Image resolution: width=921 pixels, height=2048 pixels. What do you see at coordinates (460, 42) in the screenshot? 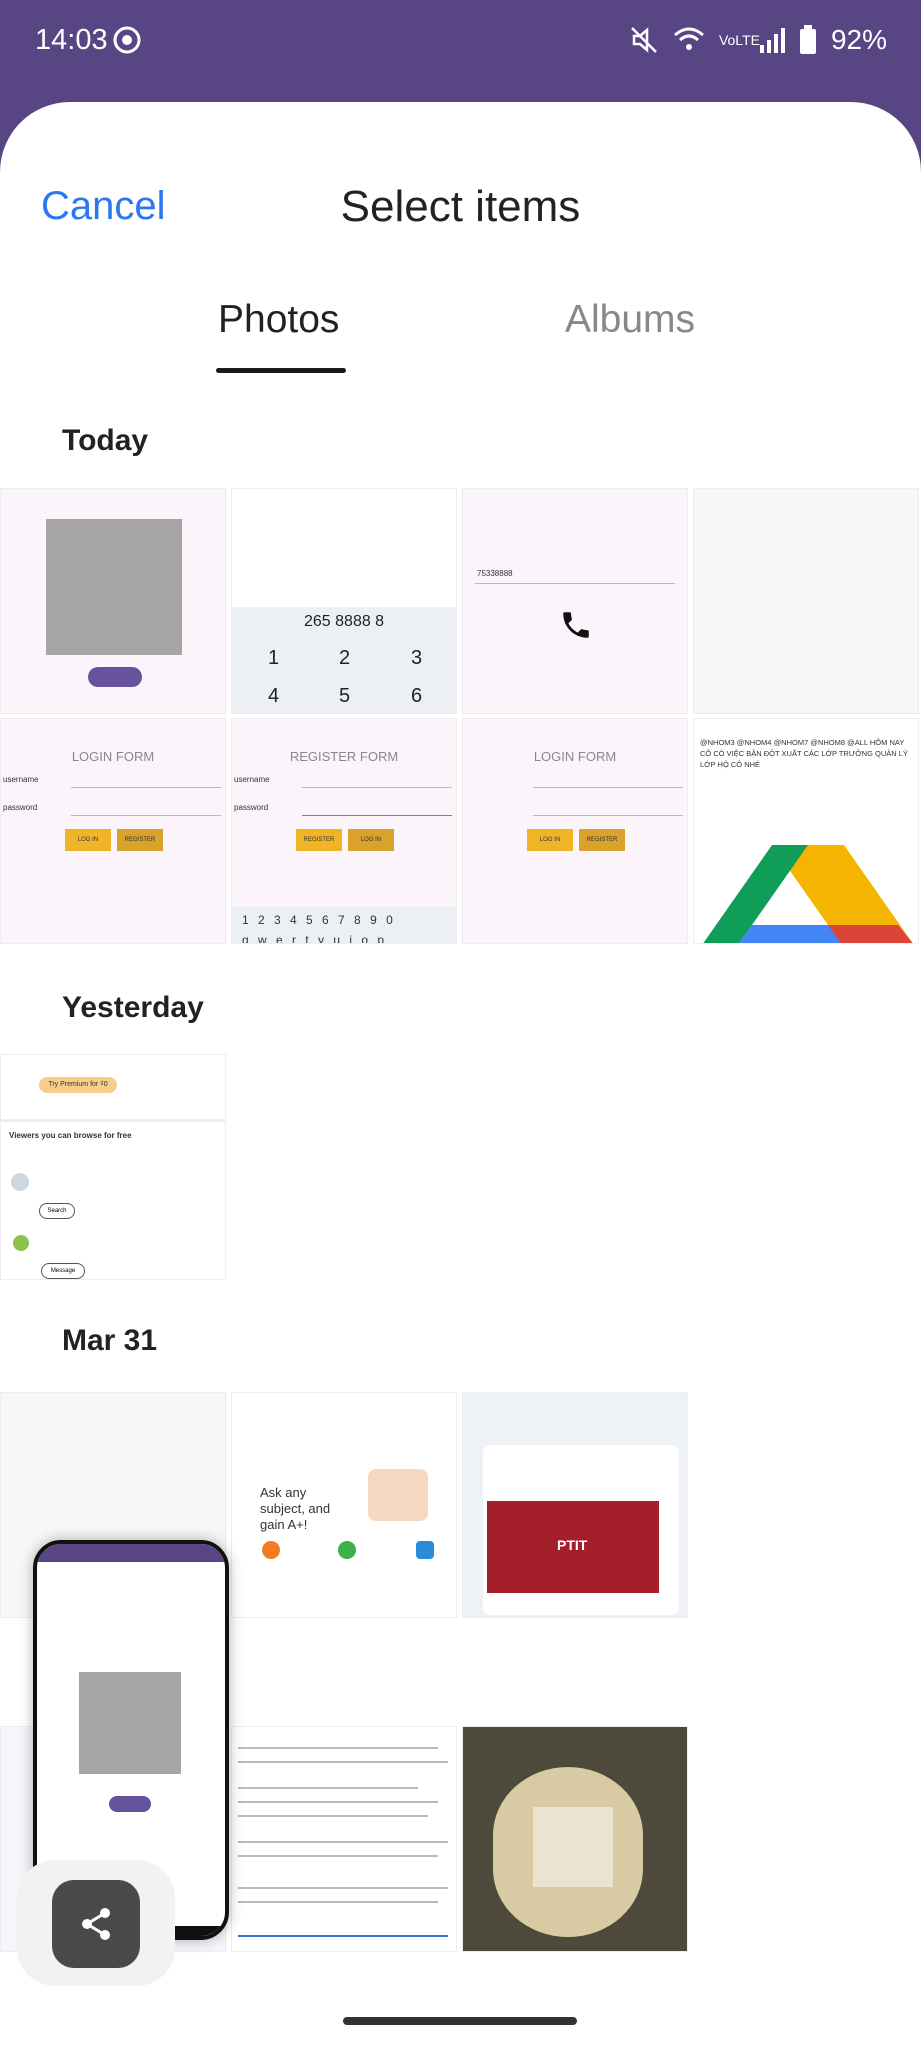
I see `status-bar: 14:03 VoLTE 92%` at bounding box center [460, 42].